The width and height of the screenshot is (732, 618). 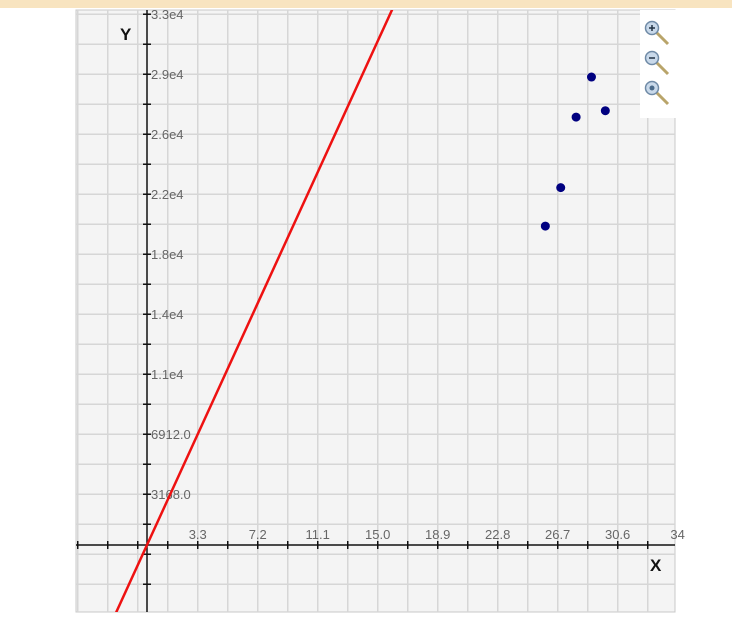 I want to click on y-tick-label: 2.2e4, so click(x=167, y=194).